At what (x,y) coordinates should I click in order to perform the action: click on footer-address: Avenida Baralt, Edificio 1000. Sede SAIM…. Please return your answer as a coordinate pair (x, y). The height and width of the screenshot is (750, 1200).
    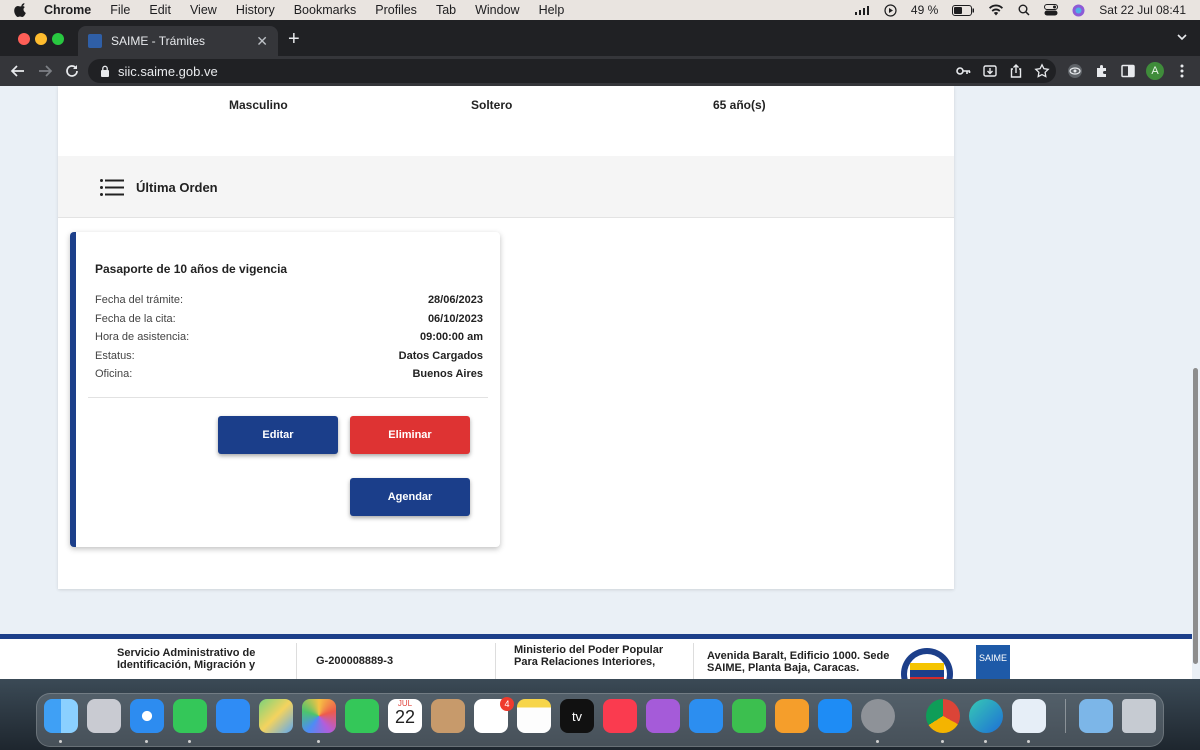
    Looking at the image, I should click on (798, 662).